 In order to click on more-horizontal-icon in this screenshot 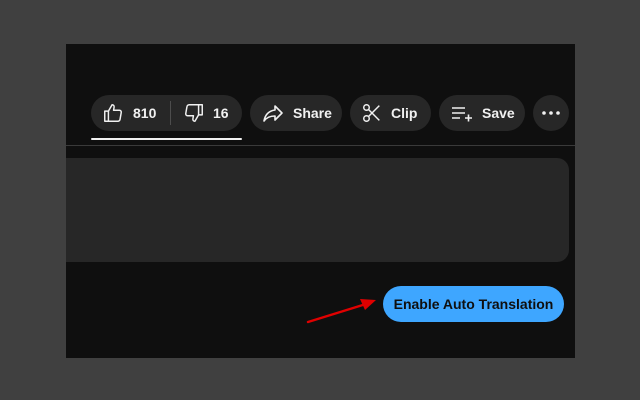, I will do `click(551, 113)`.